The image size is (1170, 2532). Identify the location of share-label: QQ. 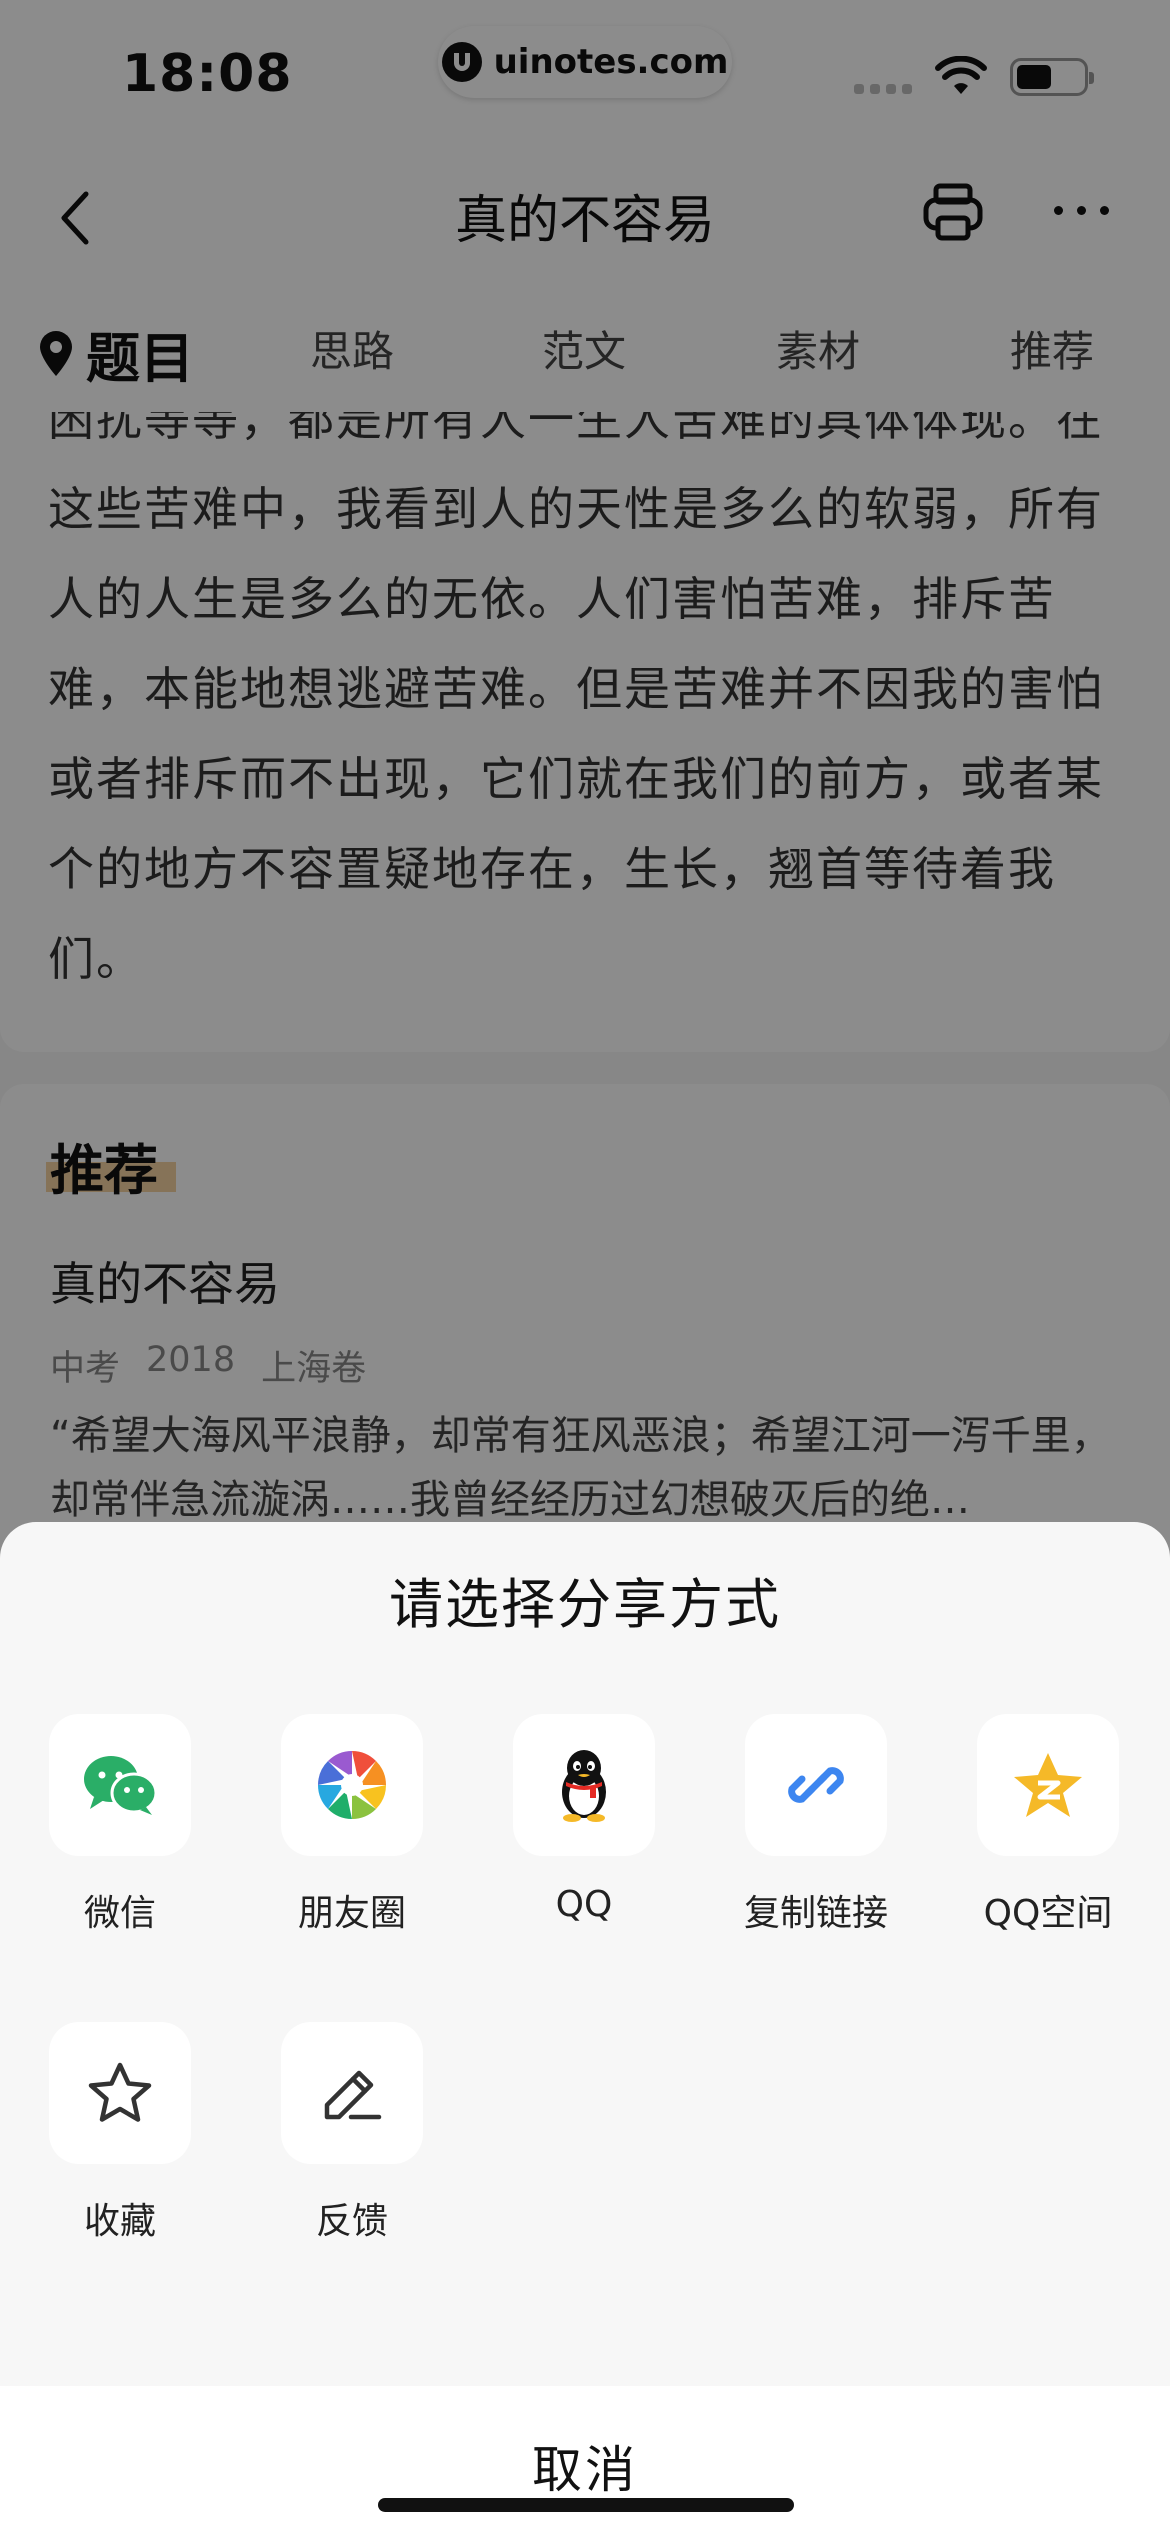
(584, 1904).